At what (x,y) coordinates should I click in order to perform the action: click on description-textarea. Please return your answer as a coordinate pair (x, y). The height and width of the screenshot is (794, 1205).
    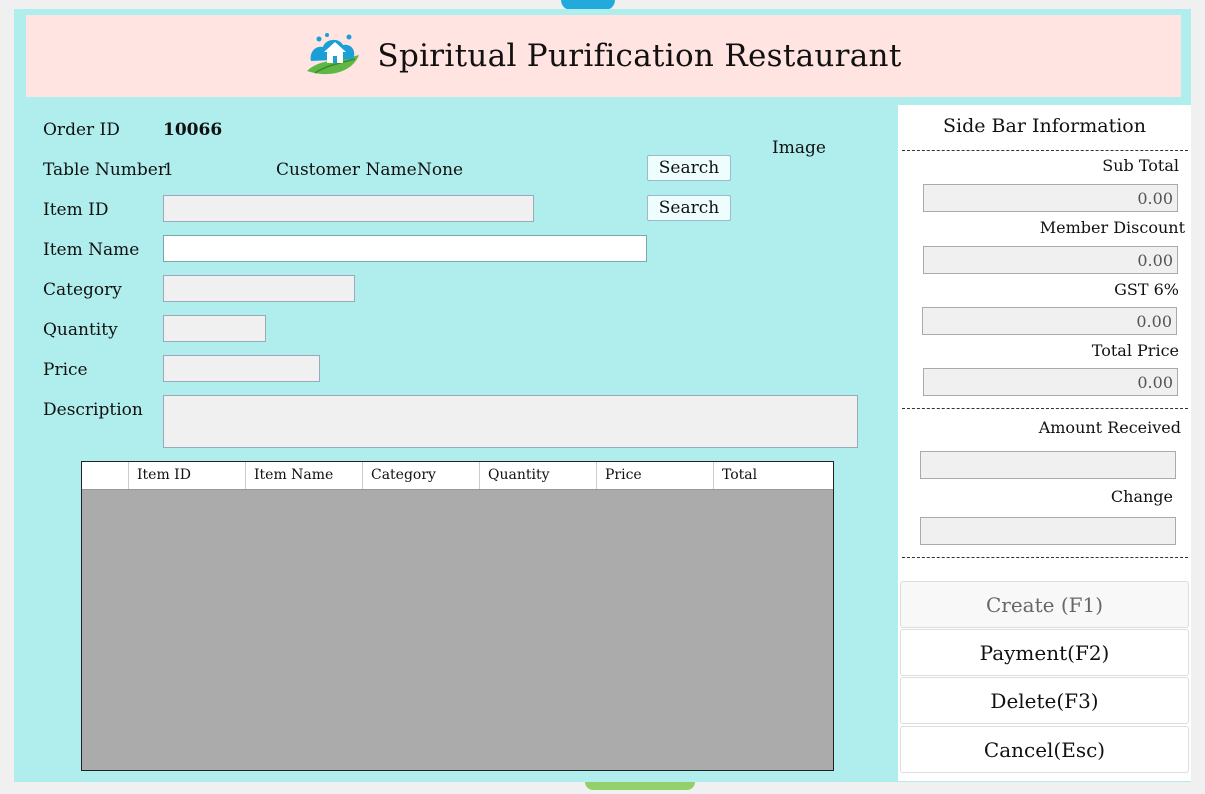
    Looking at the image, I should click on (510, 421).